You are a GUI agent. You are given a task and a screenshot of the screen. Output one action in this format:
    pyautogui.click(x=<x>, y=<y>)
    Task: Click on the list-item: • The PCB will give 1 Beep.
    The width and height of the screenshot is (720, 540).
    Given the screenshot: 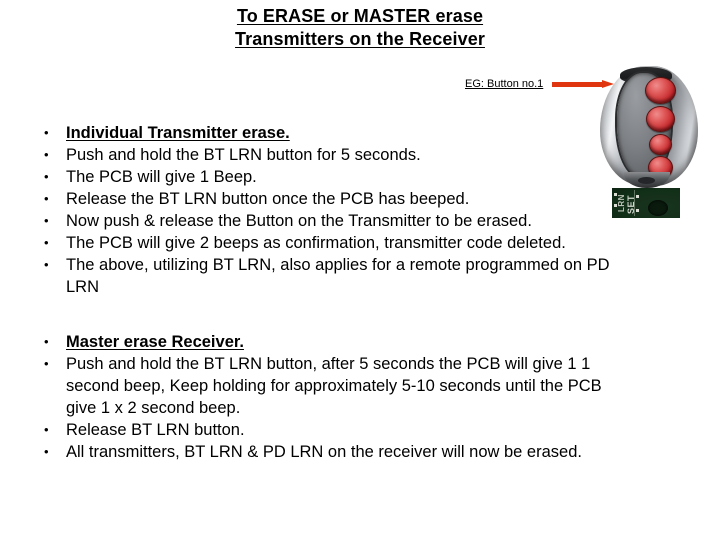 What is the action you would take?
    pyautogui.click(x=361, y=177)
    